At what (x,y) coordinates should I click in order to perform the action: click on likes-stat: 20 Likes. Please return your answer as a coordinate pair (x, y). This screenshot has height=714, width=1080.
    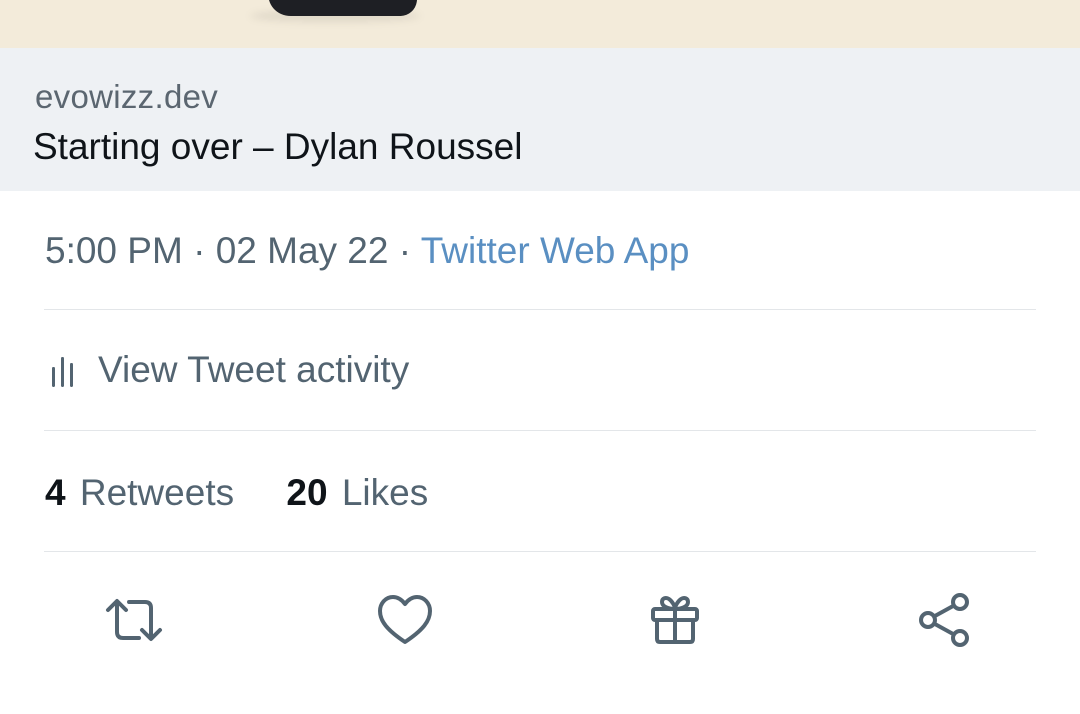
    Looking at the image, I should click on (357, 493).